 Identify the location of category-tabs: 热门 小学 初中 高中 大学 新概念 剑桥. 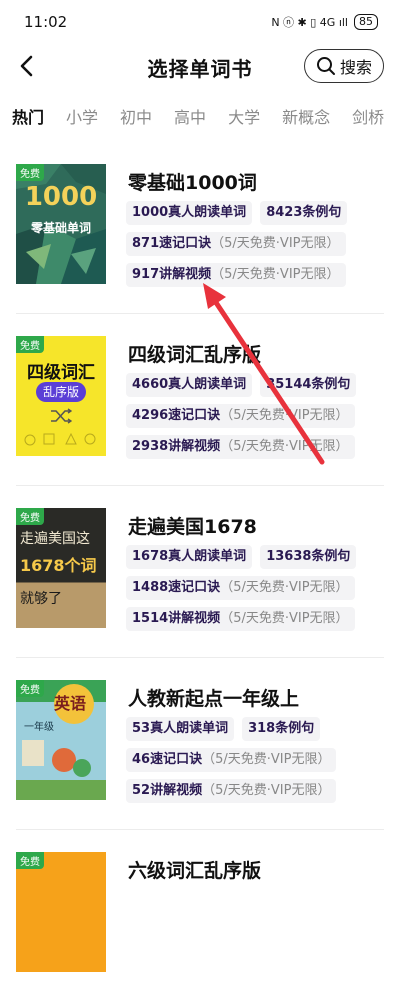
(200, 116).